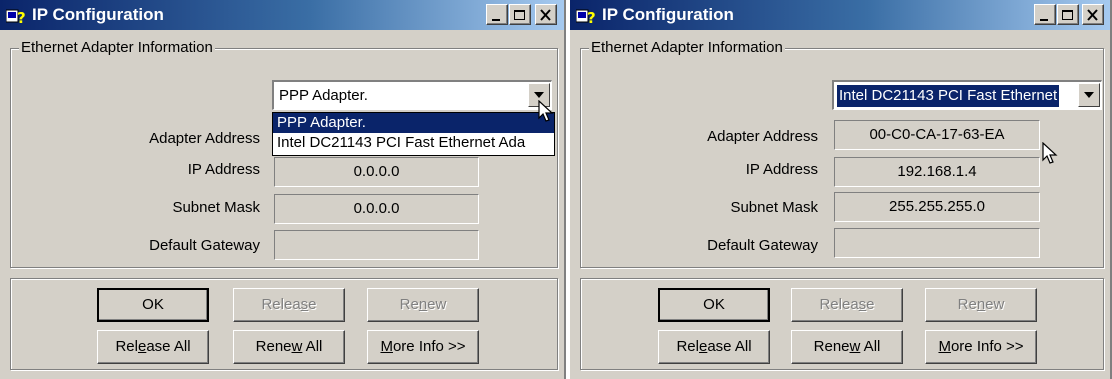 This screenshot has height=379, width=1112. Describe the element at coordinates (323, 95) in the screenshot. I see `adapter-select-value: PPP Adapter.` at that location.